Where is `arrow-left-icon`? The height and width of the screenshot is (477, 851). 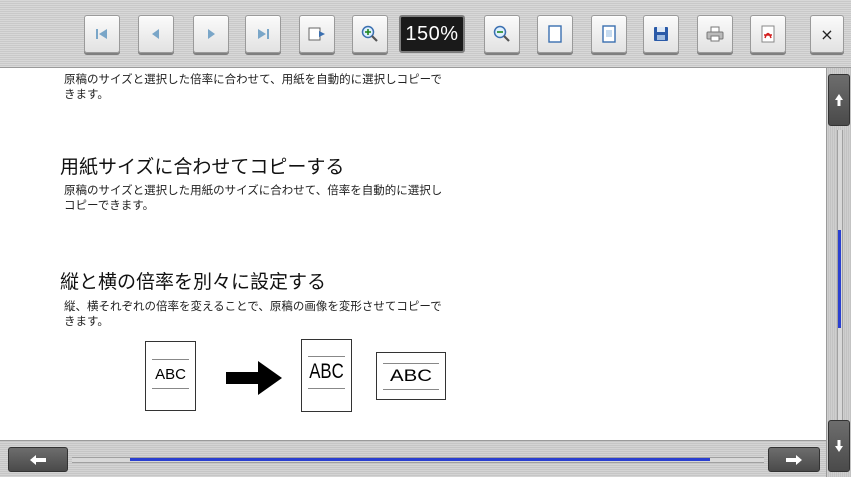 arrow-left-icon is located at coordinates (38, 459).